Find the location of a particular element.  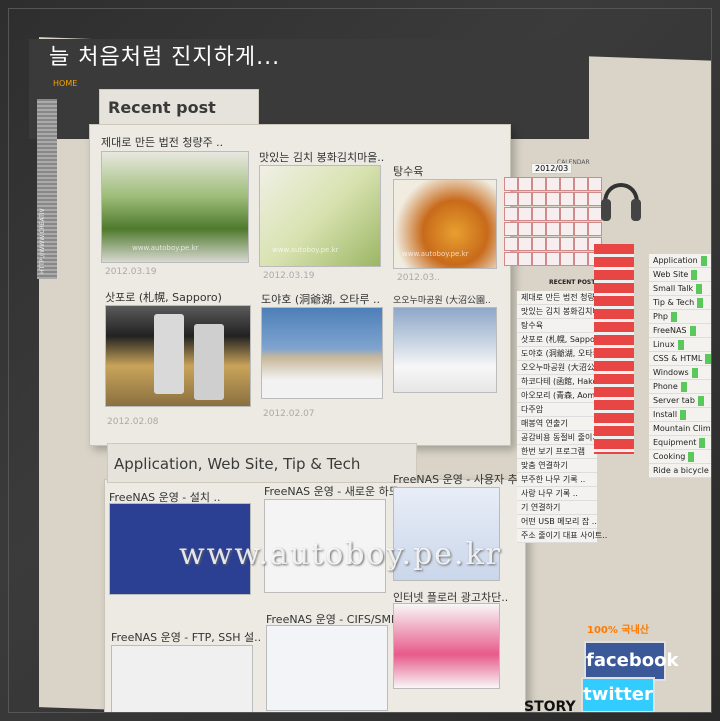

calendar-grid is located at coordinates (554, 214).